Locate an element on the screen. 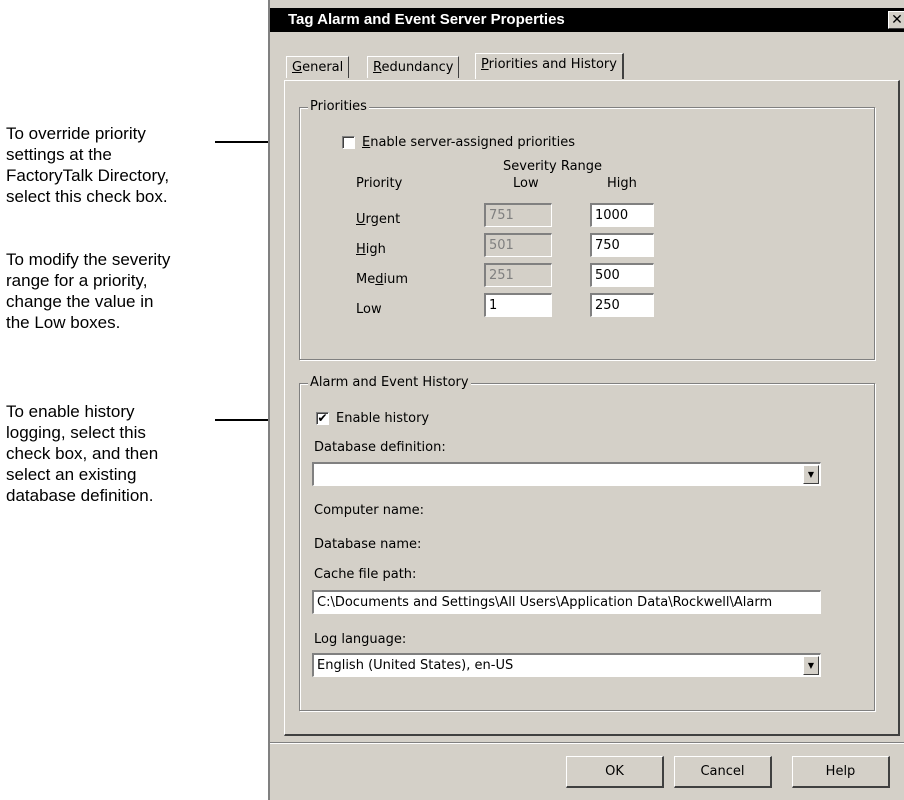 This screenshot has height=800, width=904. medium-high-input: 500 is located at coordinates (622, 275).